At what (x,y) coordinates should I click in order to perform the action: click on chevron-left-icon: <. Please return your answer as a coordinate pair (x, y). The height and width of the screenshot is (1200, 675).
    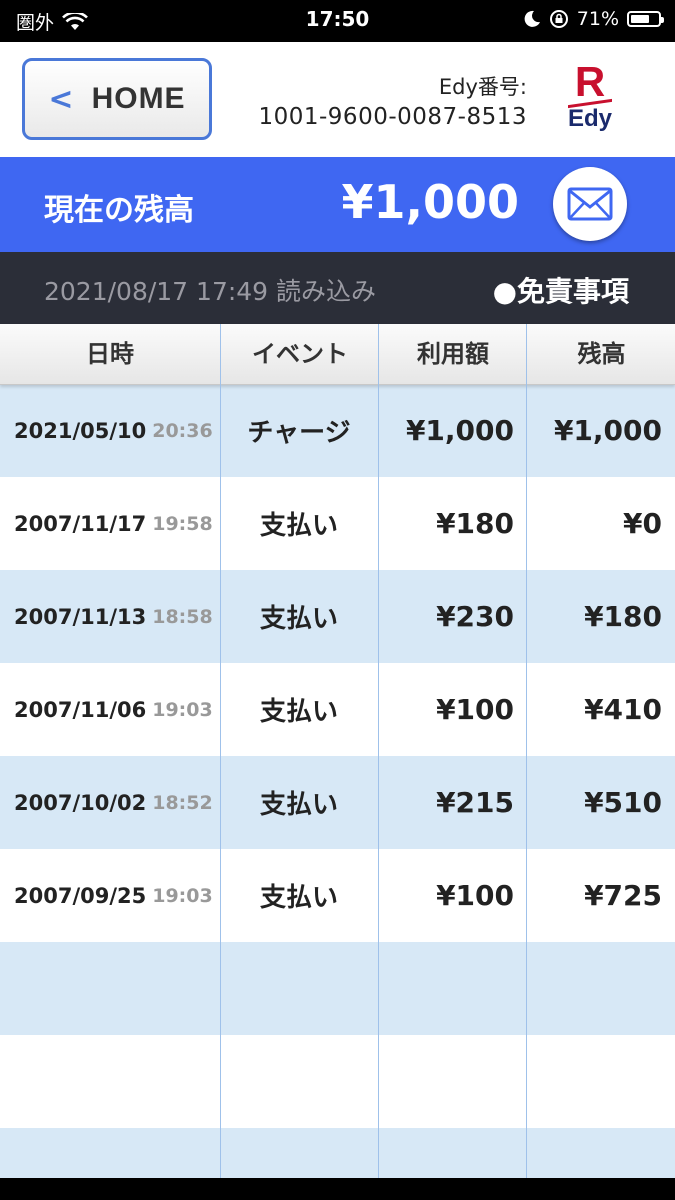
    Looking at the image, I should click on (61, 99).